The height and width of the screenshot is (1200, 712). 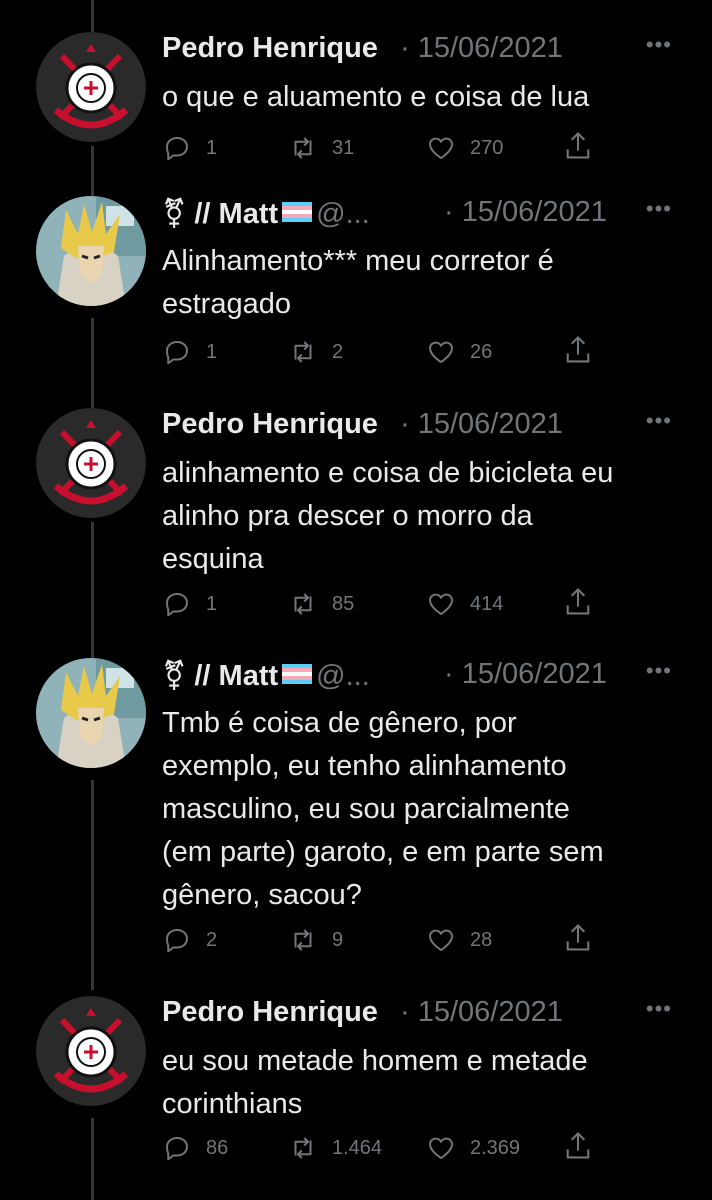 What do you see at coordinates (464, 604) in the screenshot?
I see `like-button: 414` at bounding box center [464, 604].